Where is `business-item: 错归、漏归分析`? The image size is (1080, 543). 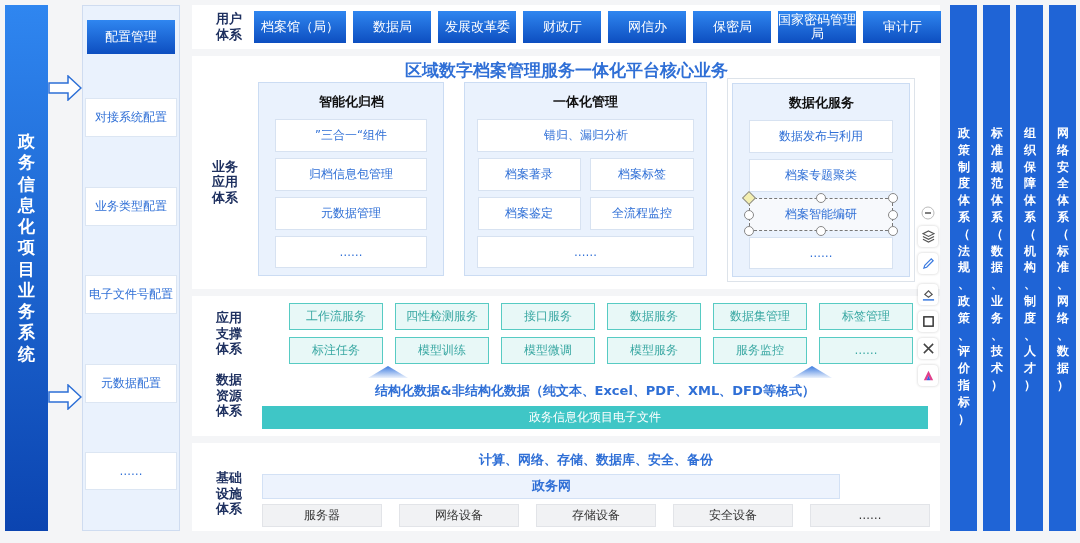 business-item: 错归、漏归分析 is located at coordinates (585, 135).